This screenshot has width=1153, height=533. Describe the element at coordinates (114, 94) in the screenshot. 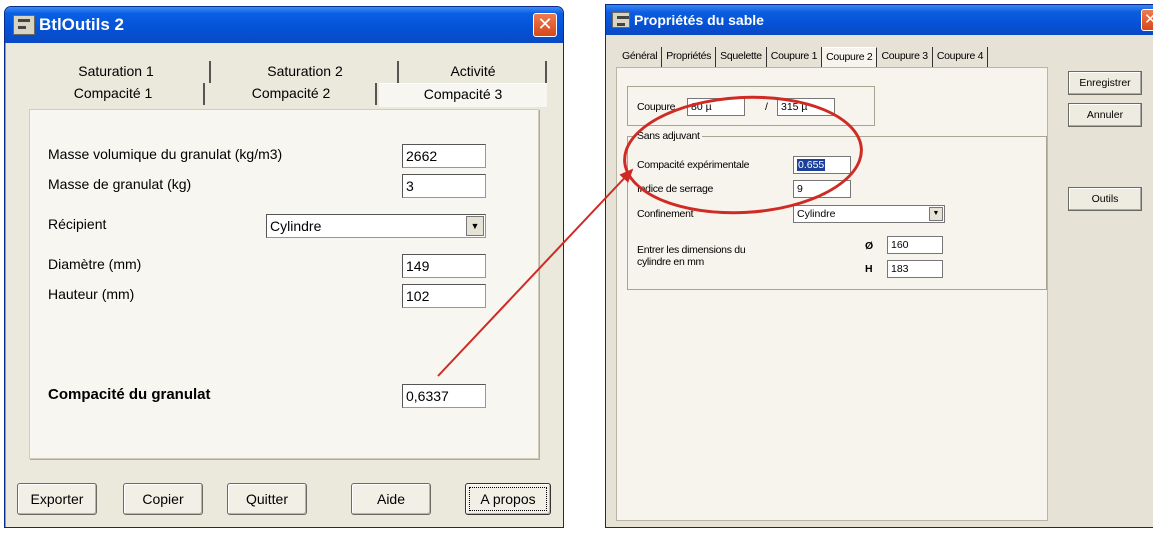

I see `tab-compacite-1: Compacité 1` at that location.